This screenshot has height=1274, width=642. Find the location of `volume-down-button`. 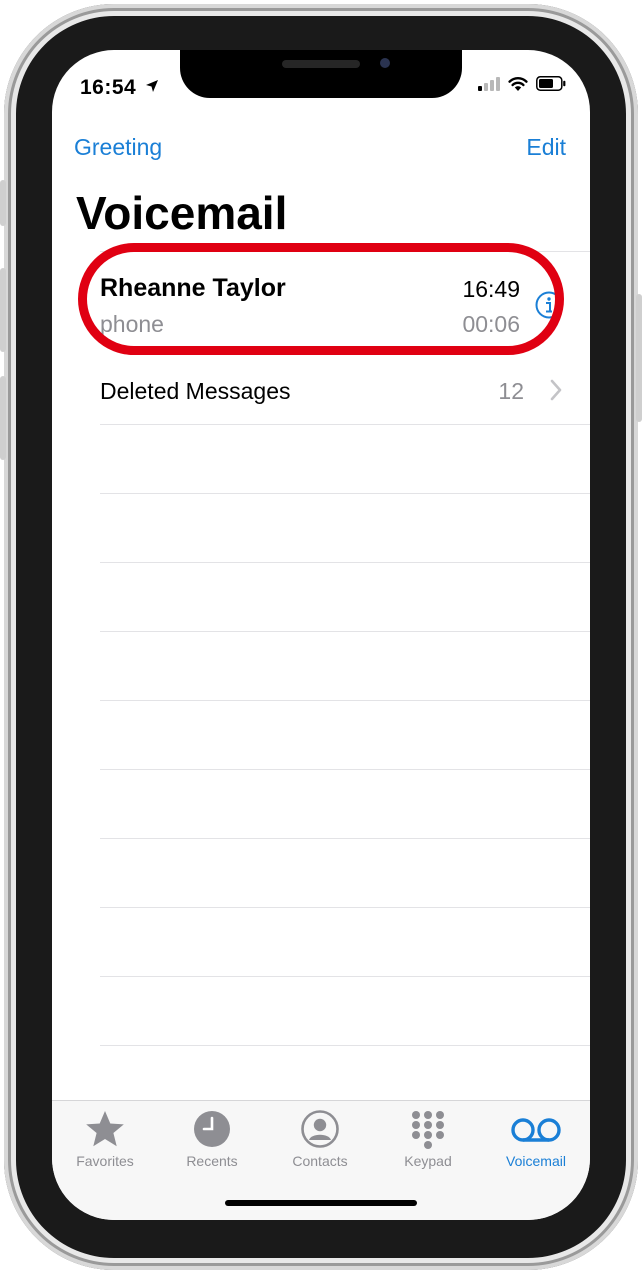

volume-down-button is located at coordinates (3, 418).